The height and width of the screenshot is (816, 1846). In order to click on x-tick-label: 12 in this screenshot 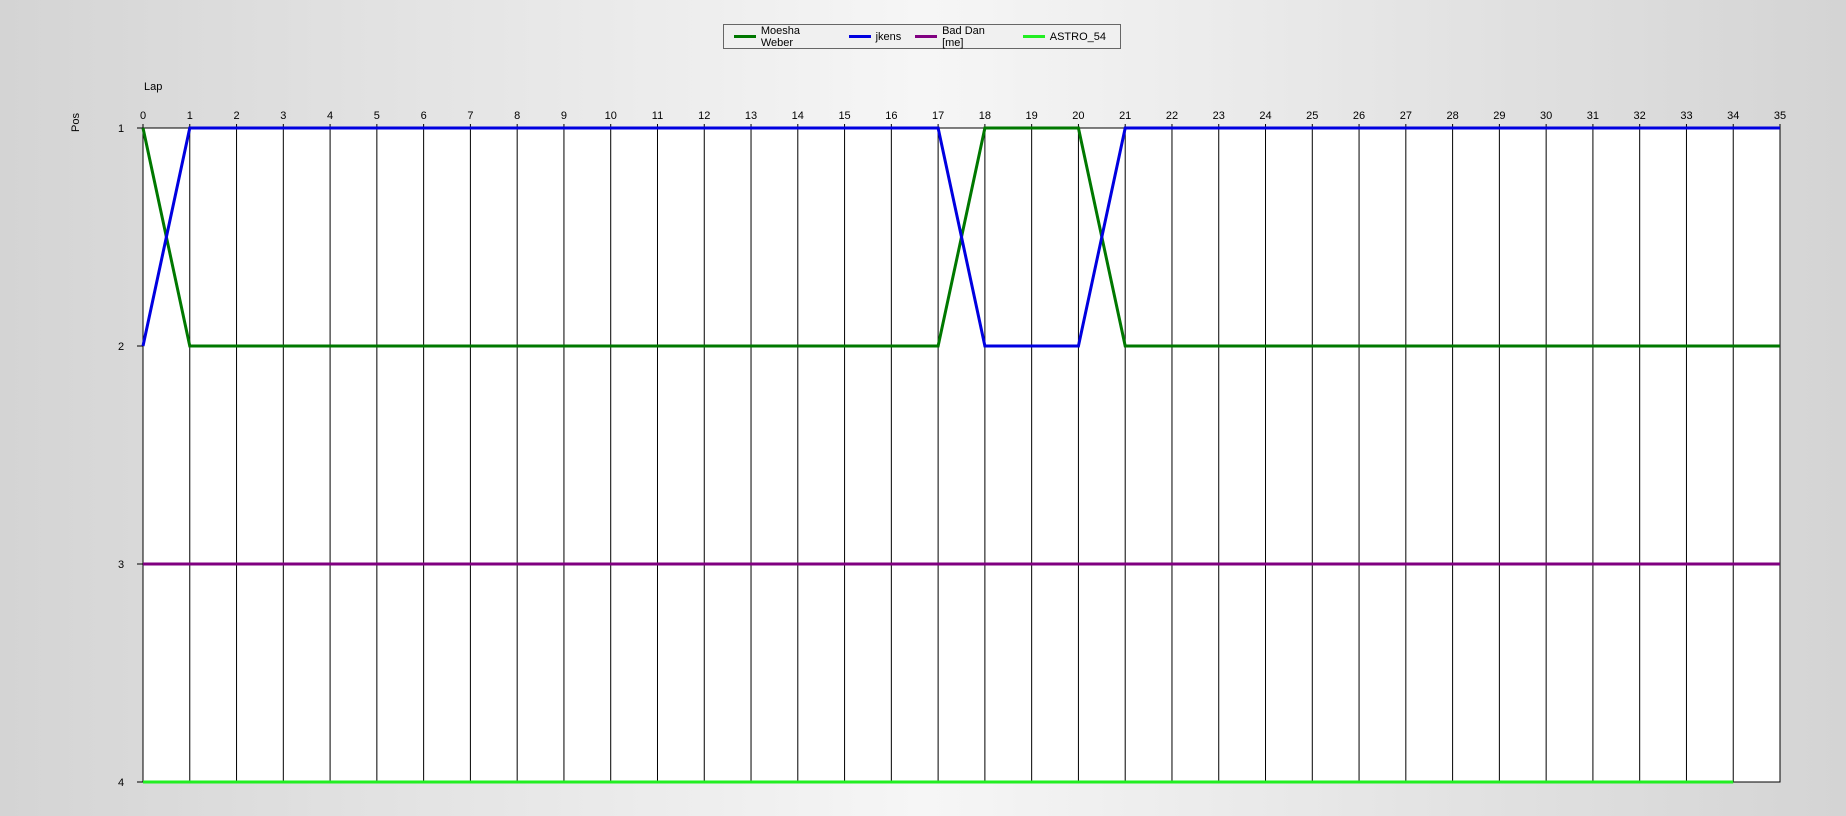, I will do `click(704, 116)`.